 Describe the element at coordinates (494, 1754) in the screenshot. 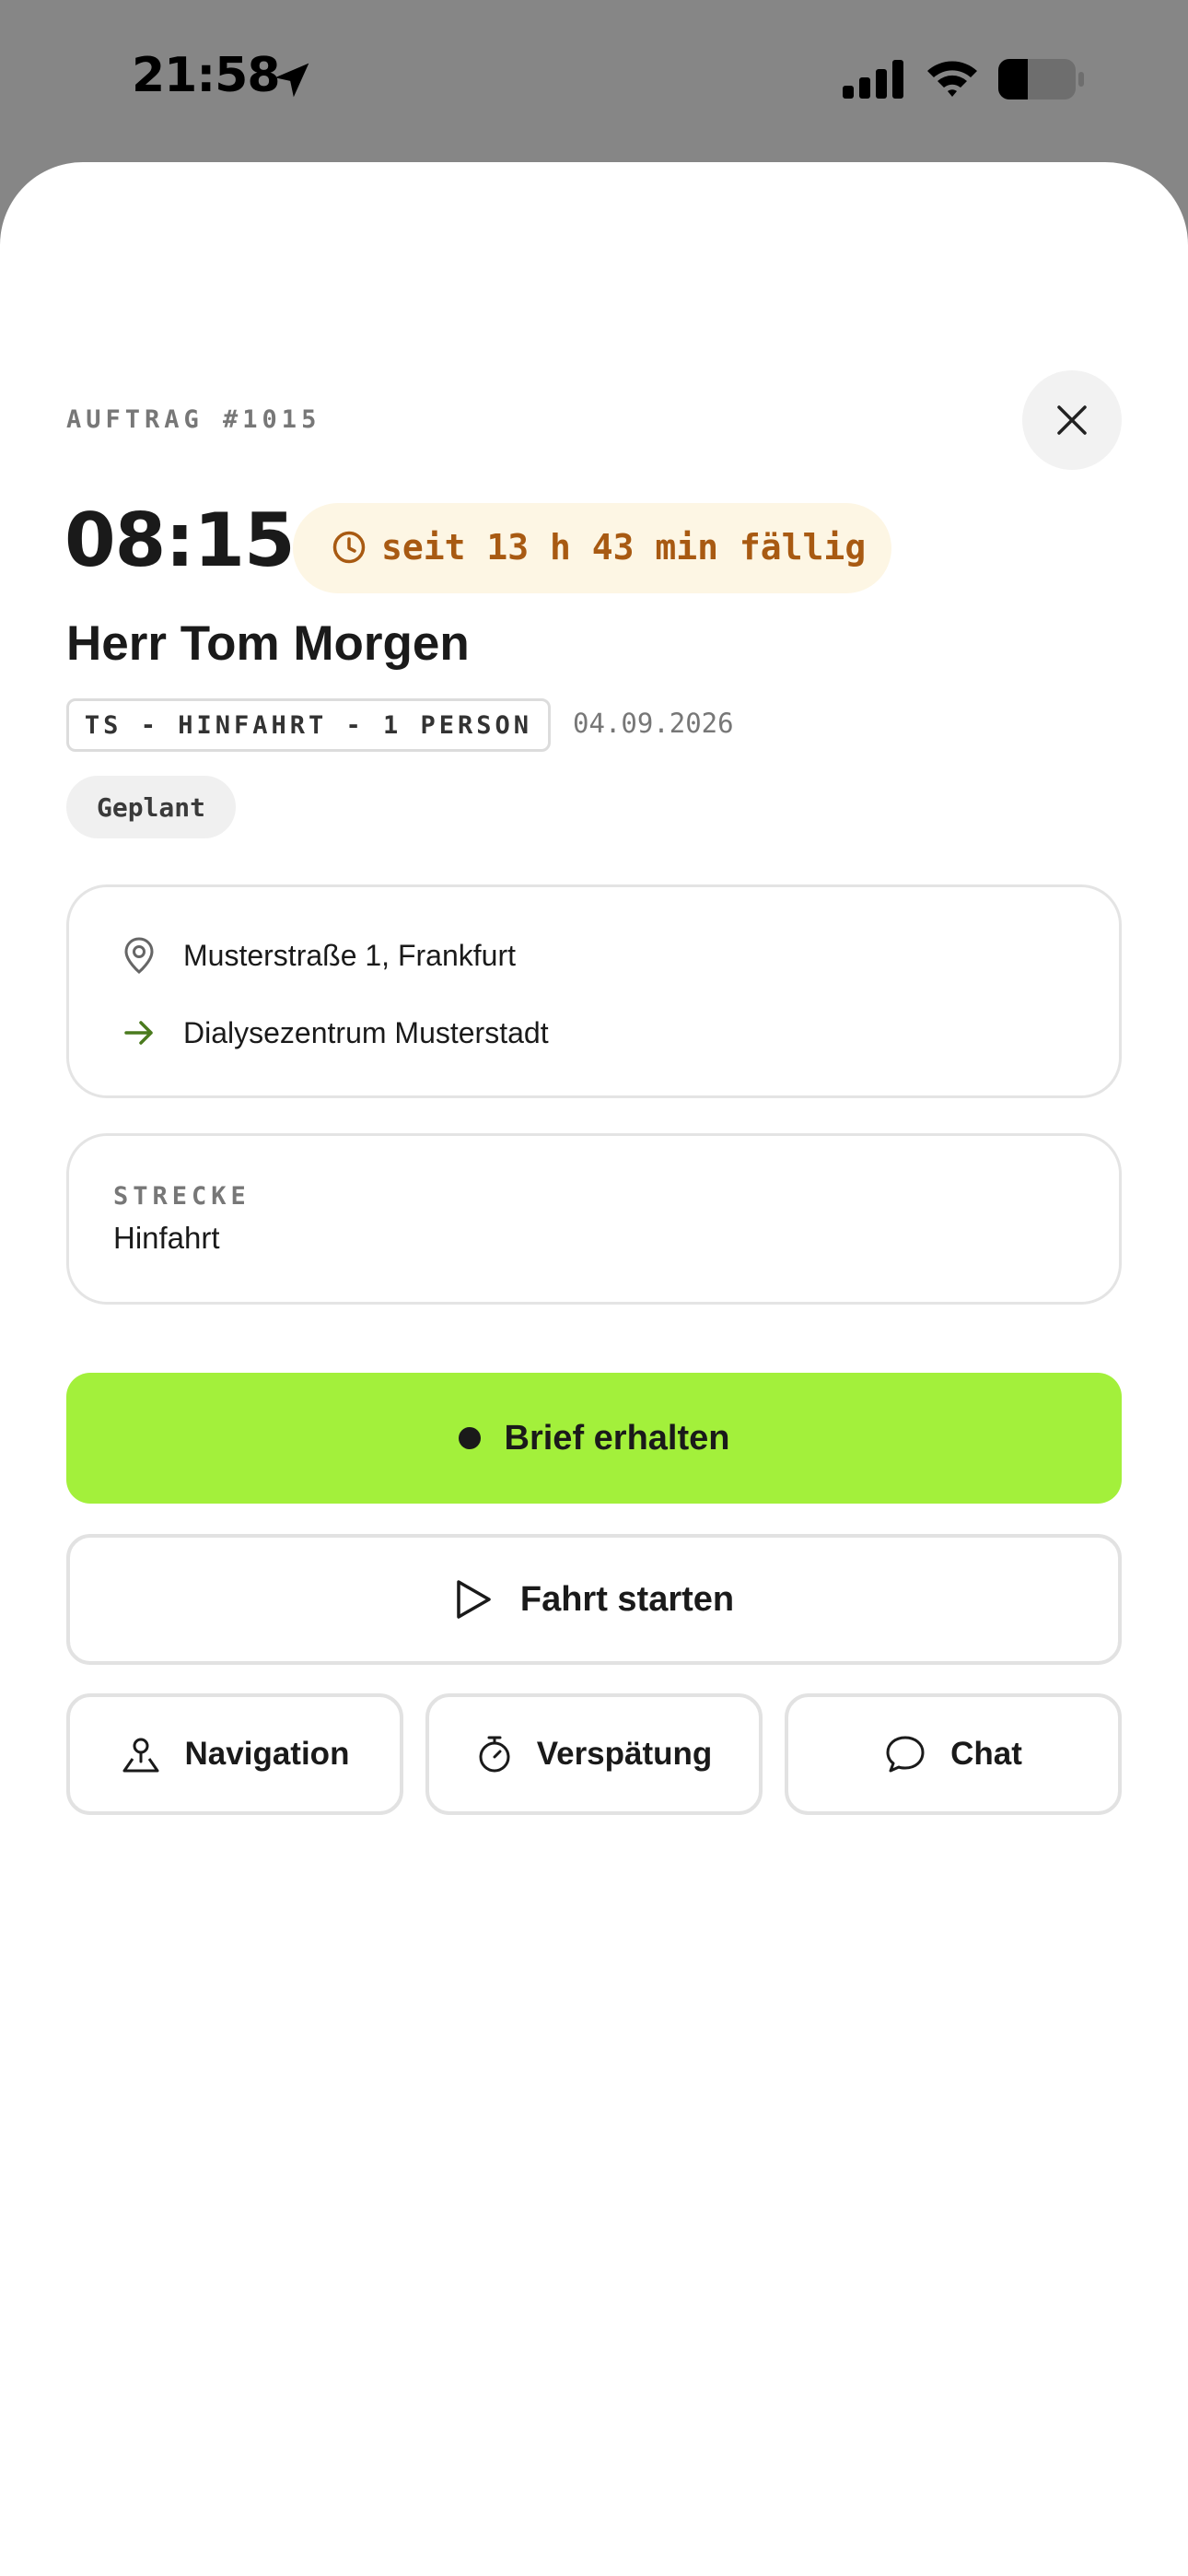

I see `stopwatch-icon` at that location.